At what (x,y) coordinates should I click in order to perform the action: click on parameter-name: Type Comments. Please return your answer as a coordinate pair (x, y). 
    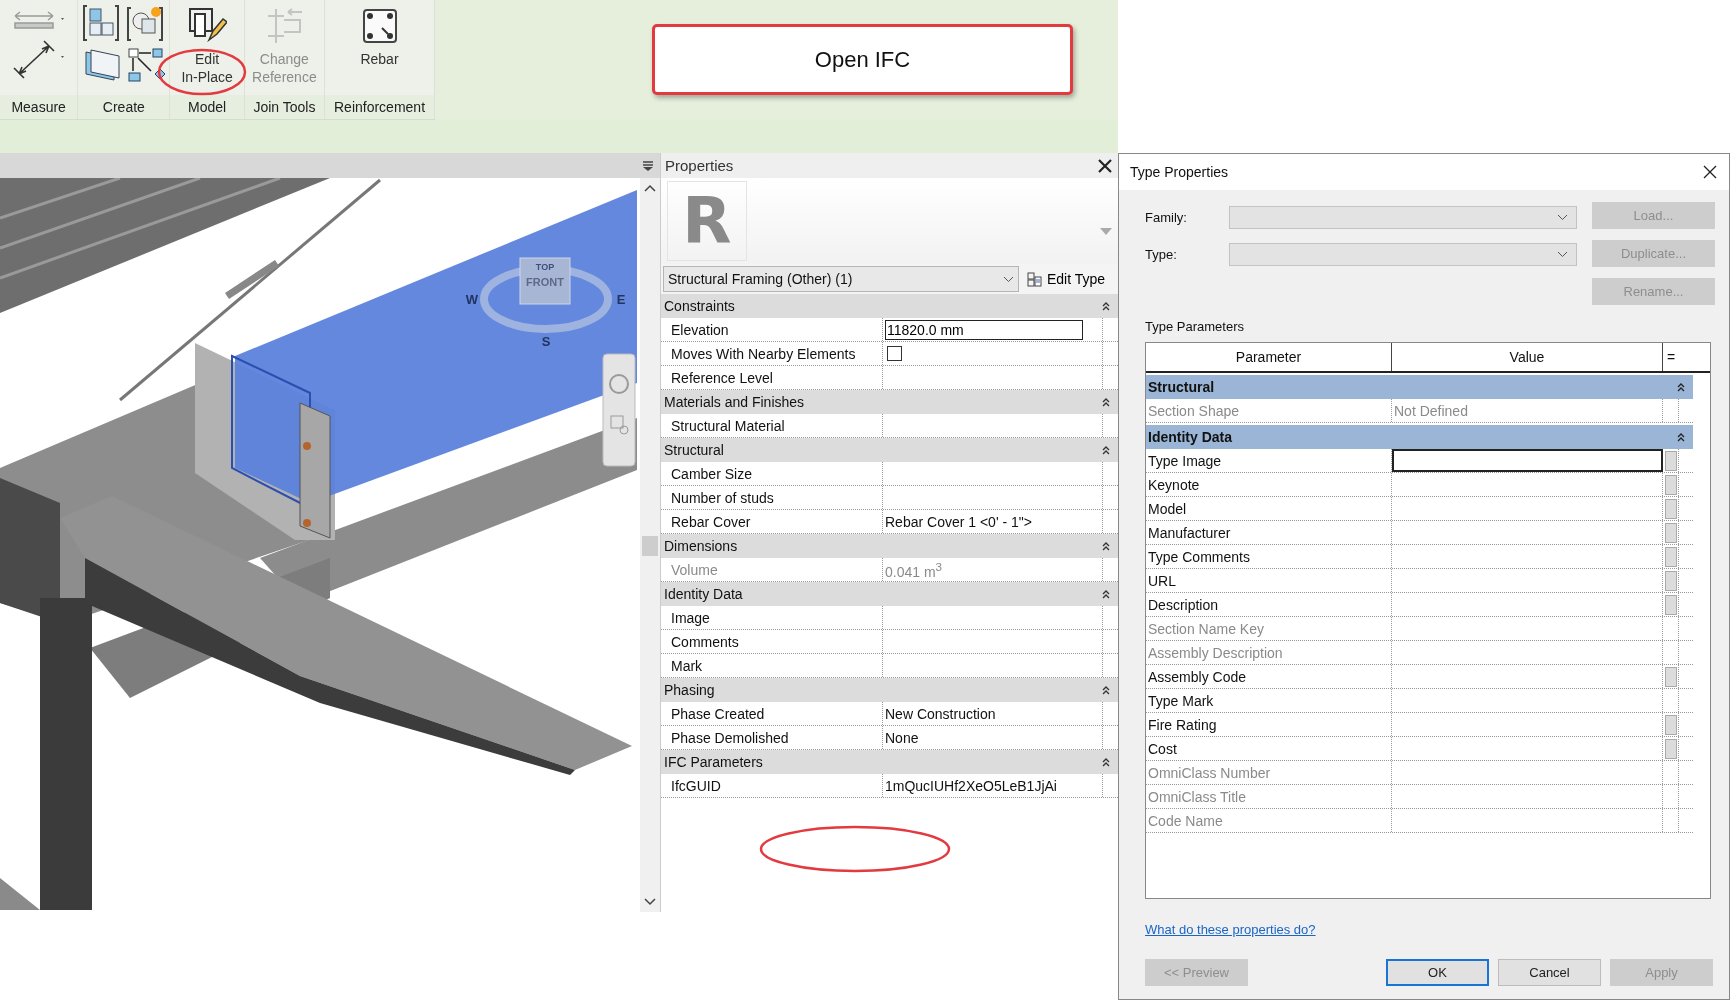
    Looking at the image, I should click on (1199, 556).